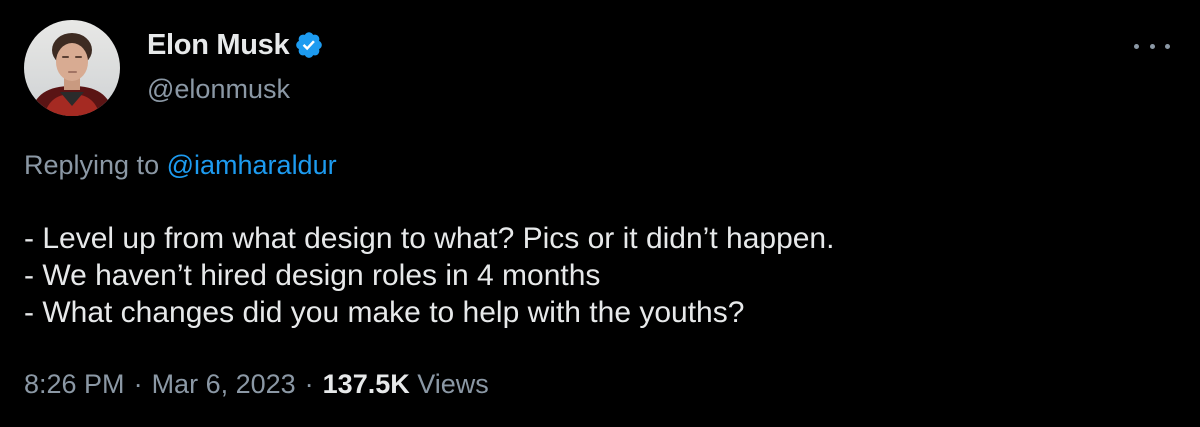 The image size is (1200, 427). What do you see at coordinates (223, 384) in the screenshot?
I see `tweet-date: Mar 6, 2023` at bounding box center [223, 384].